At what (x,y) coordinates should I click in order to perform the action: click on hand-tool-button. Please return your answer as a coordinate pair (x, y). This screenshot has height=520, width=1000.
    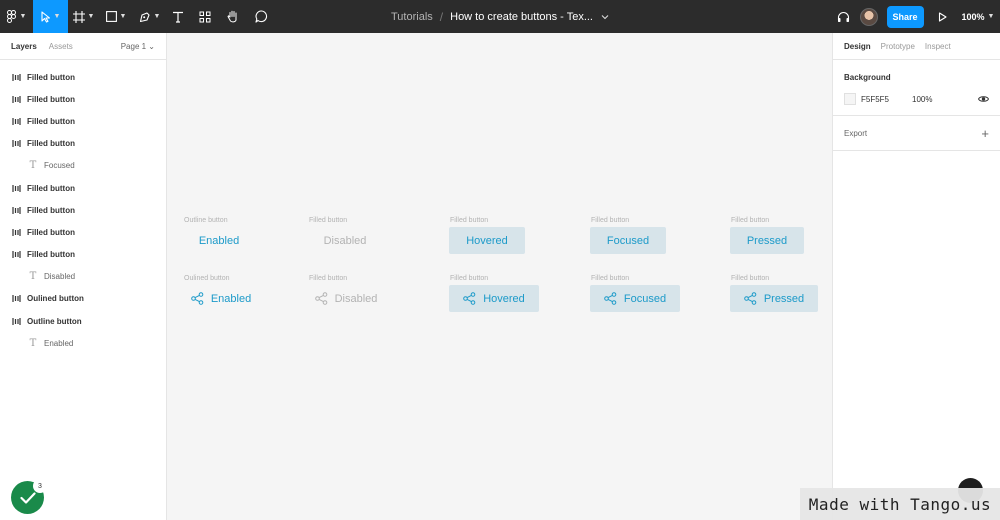
    Looking at the image, I should click on (233, 16).